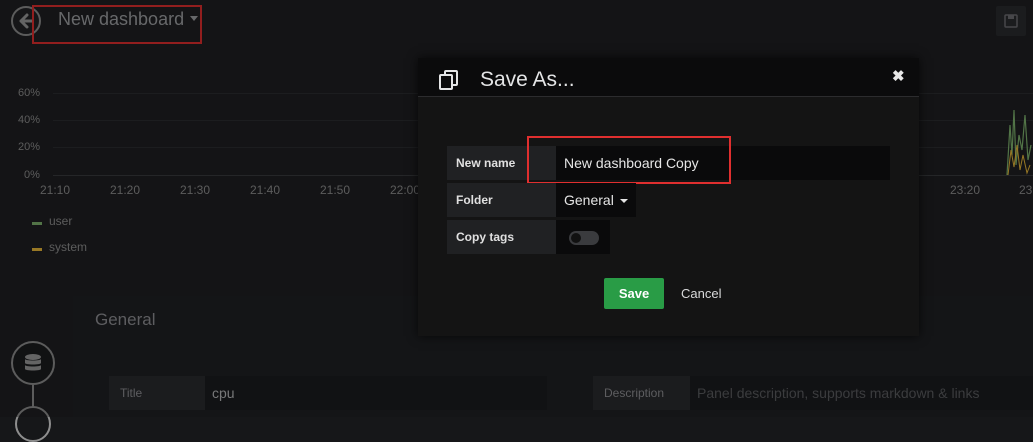 Image resolution: width=1033 pixels, height=442 pixels. I want to click on folder-select-value: General, so click(589, 200).